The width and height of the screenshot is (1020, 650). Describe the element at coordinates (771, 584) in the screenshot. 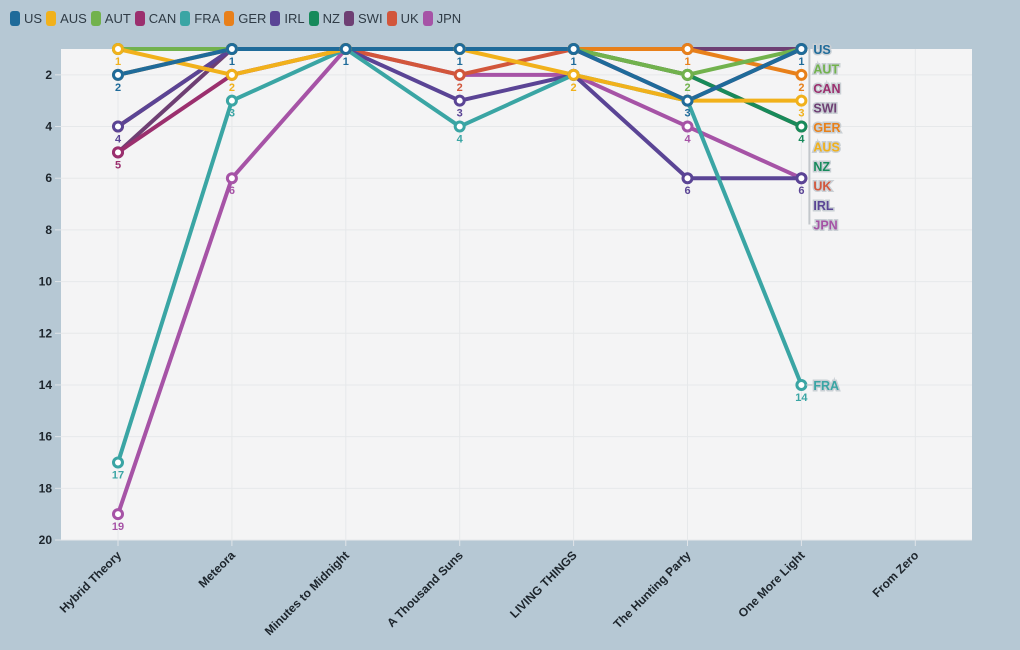

I see `x-tick-label: One More Light` at that location.